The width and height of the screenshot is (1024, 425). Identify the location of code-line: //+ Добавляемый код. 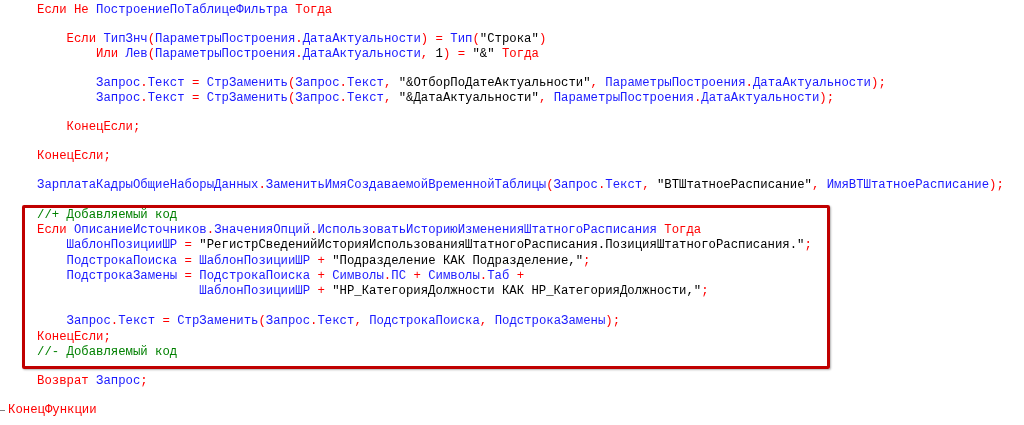
(107, 215).